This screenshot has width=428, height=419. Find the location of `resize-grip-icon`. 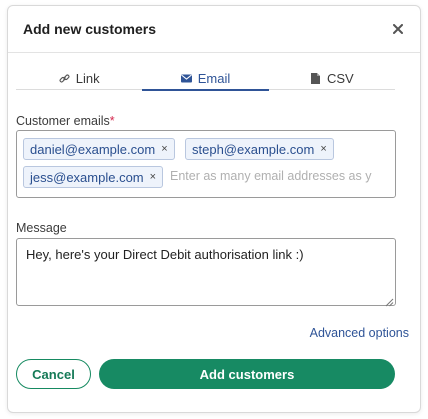

resize-grip-icon is located at coordinates (389, 300).